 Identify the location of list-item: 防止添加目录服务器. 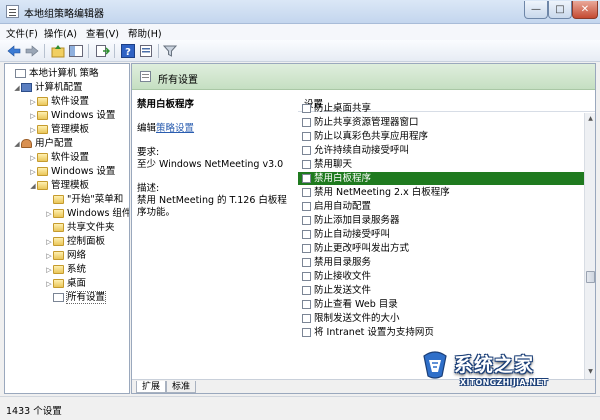
(441, 220).